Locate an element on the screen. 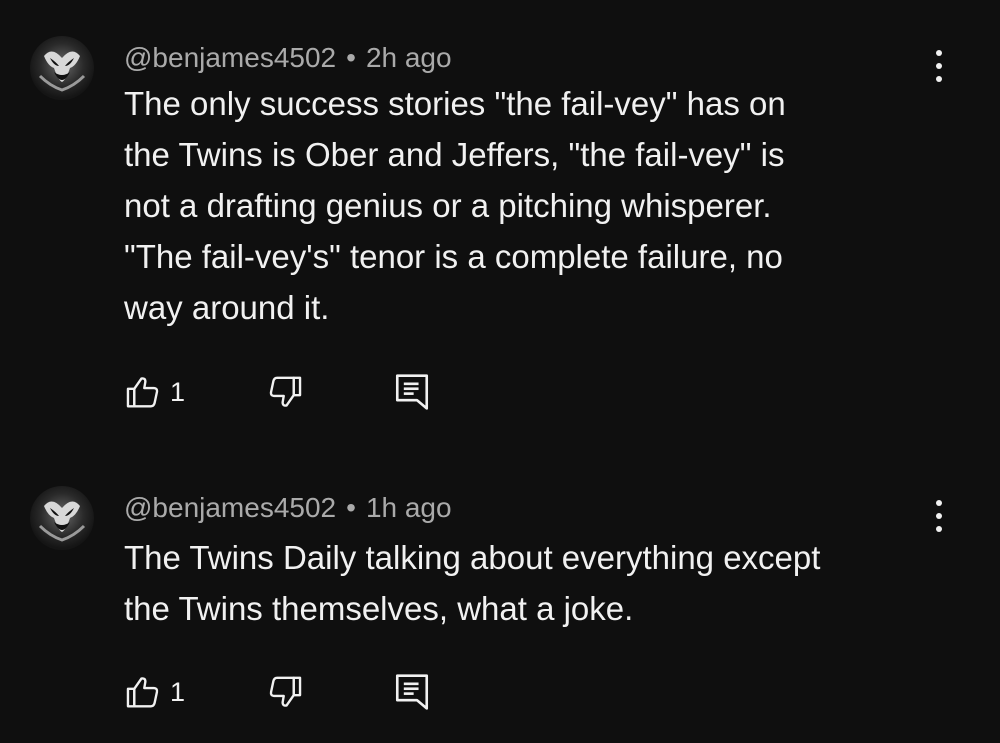 This screenshot has width=1000, height=743. comment-meta: @benjames4502 • 2h ago is located at coordinates (288, 58).